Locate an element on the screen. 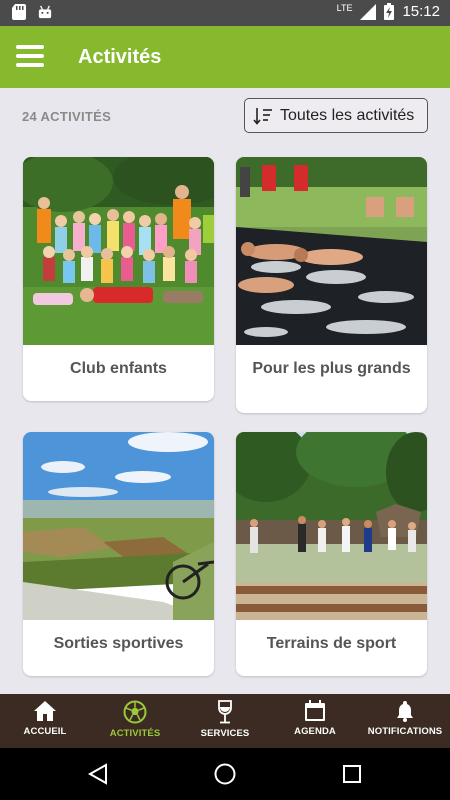 The height and width of the screenshot is (800, 450). tab-label: SERVICES is located at coordinates (225, 733).